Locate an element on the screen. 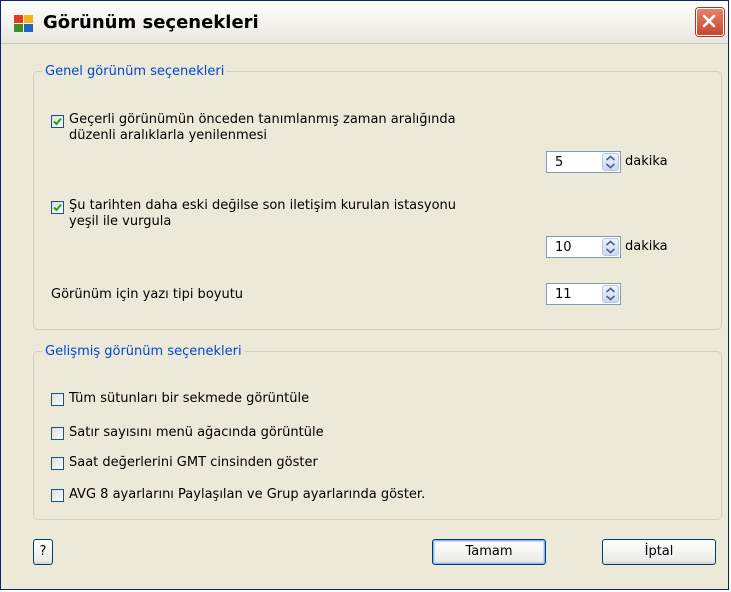 This screenshot has height=592, width=731. refresh-interval-spinner: 5 is located at coordinates (583, 162).